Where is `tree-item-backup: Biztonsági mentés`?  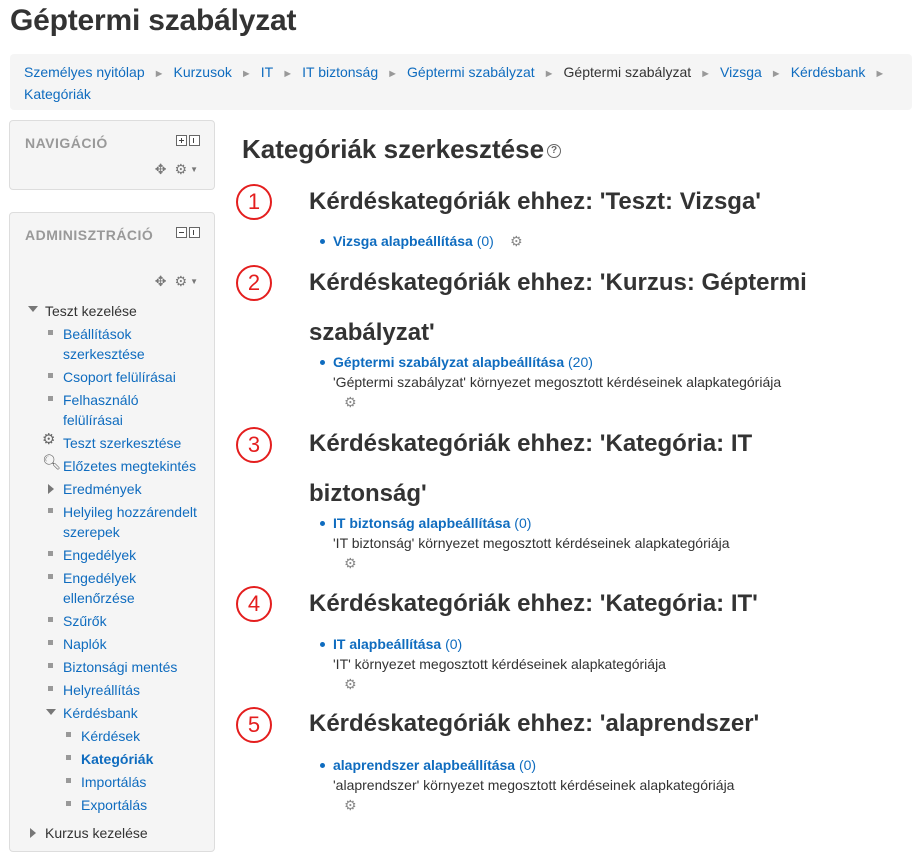
tree-item-backup: Biztonsági mentés is located at coordinates (120, 667).